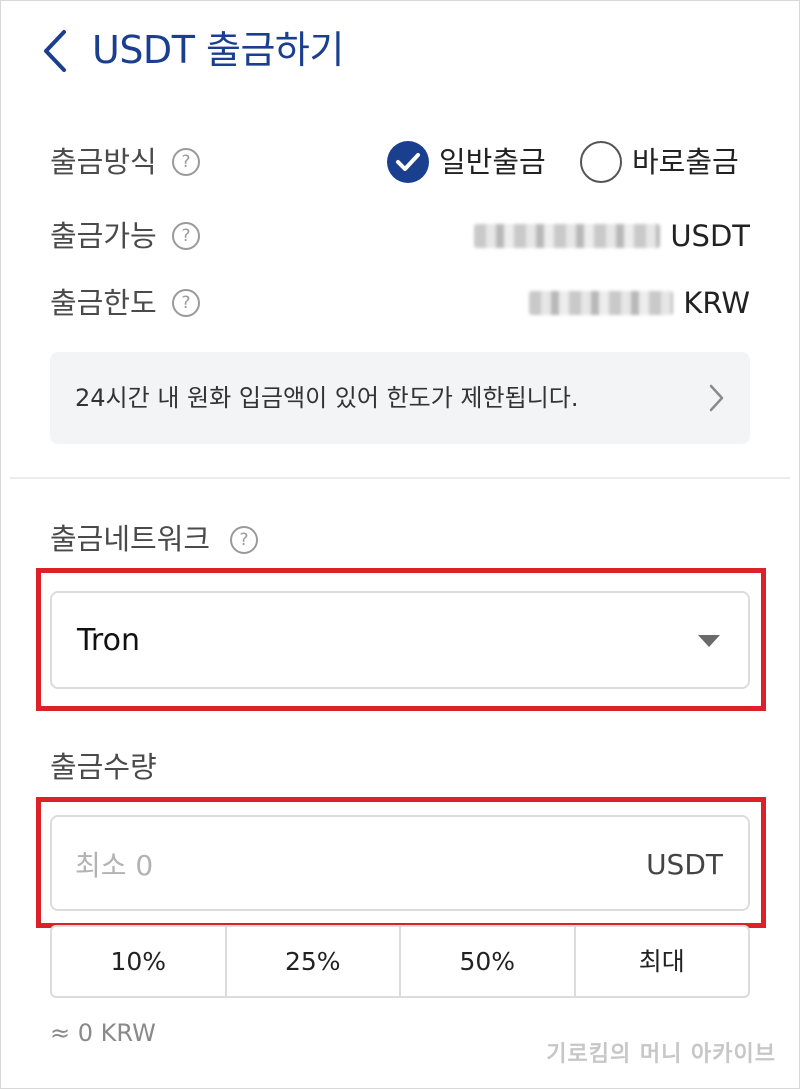  What do you see at coordinates (103, 303) in the screenshot?
I see `limit-label: 출금한도` at bounding box center [103, 303].